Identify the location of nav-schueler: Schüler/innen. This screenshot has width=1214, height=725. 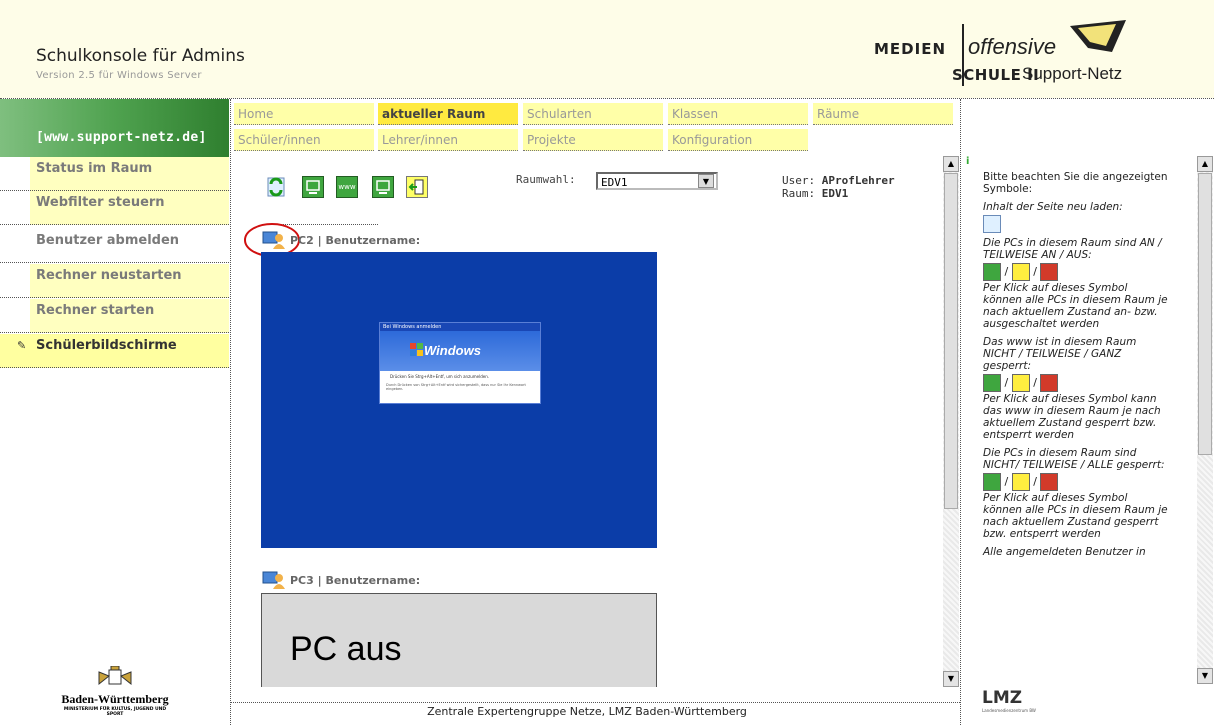
(304, 140).